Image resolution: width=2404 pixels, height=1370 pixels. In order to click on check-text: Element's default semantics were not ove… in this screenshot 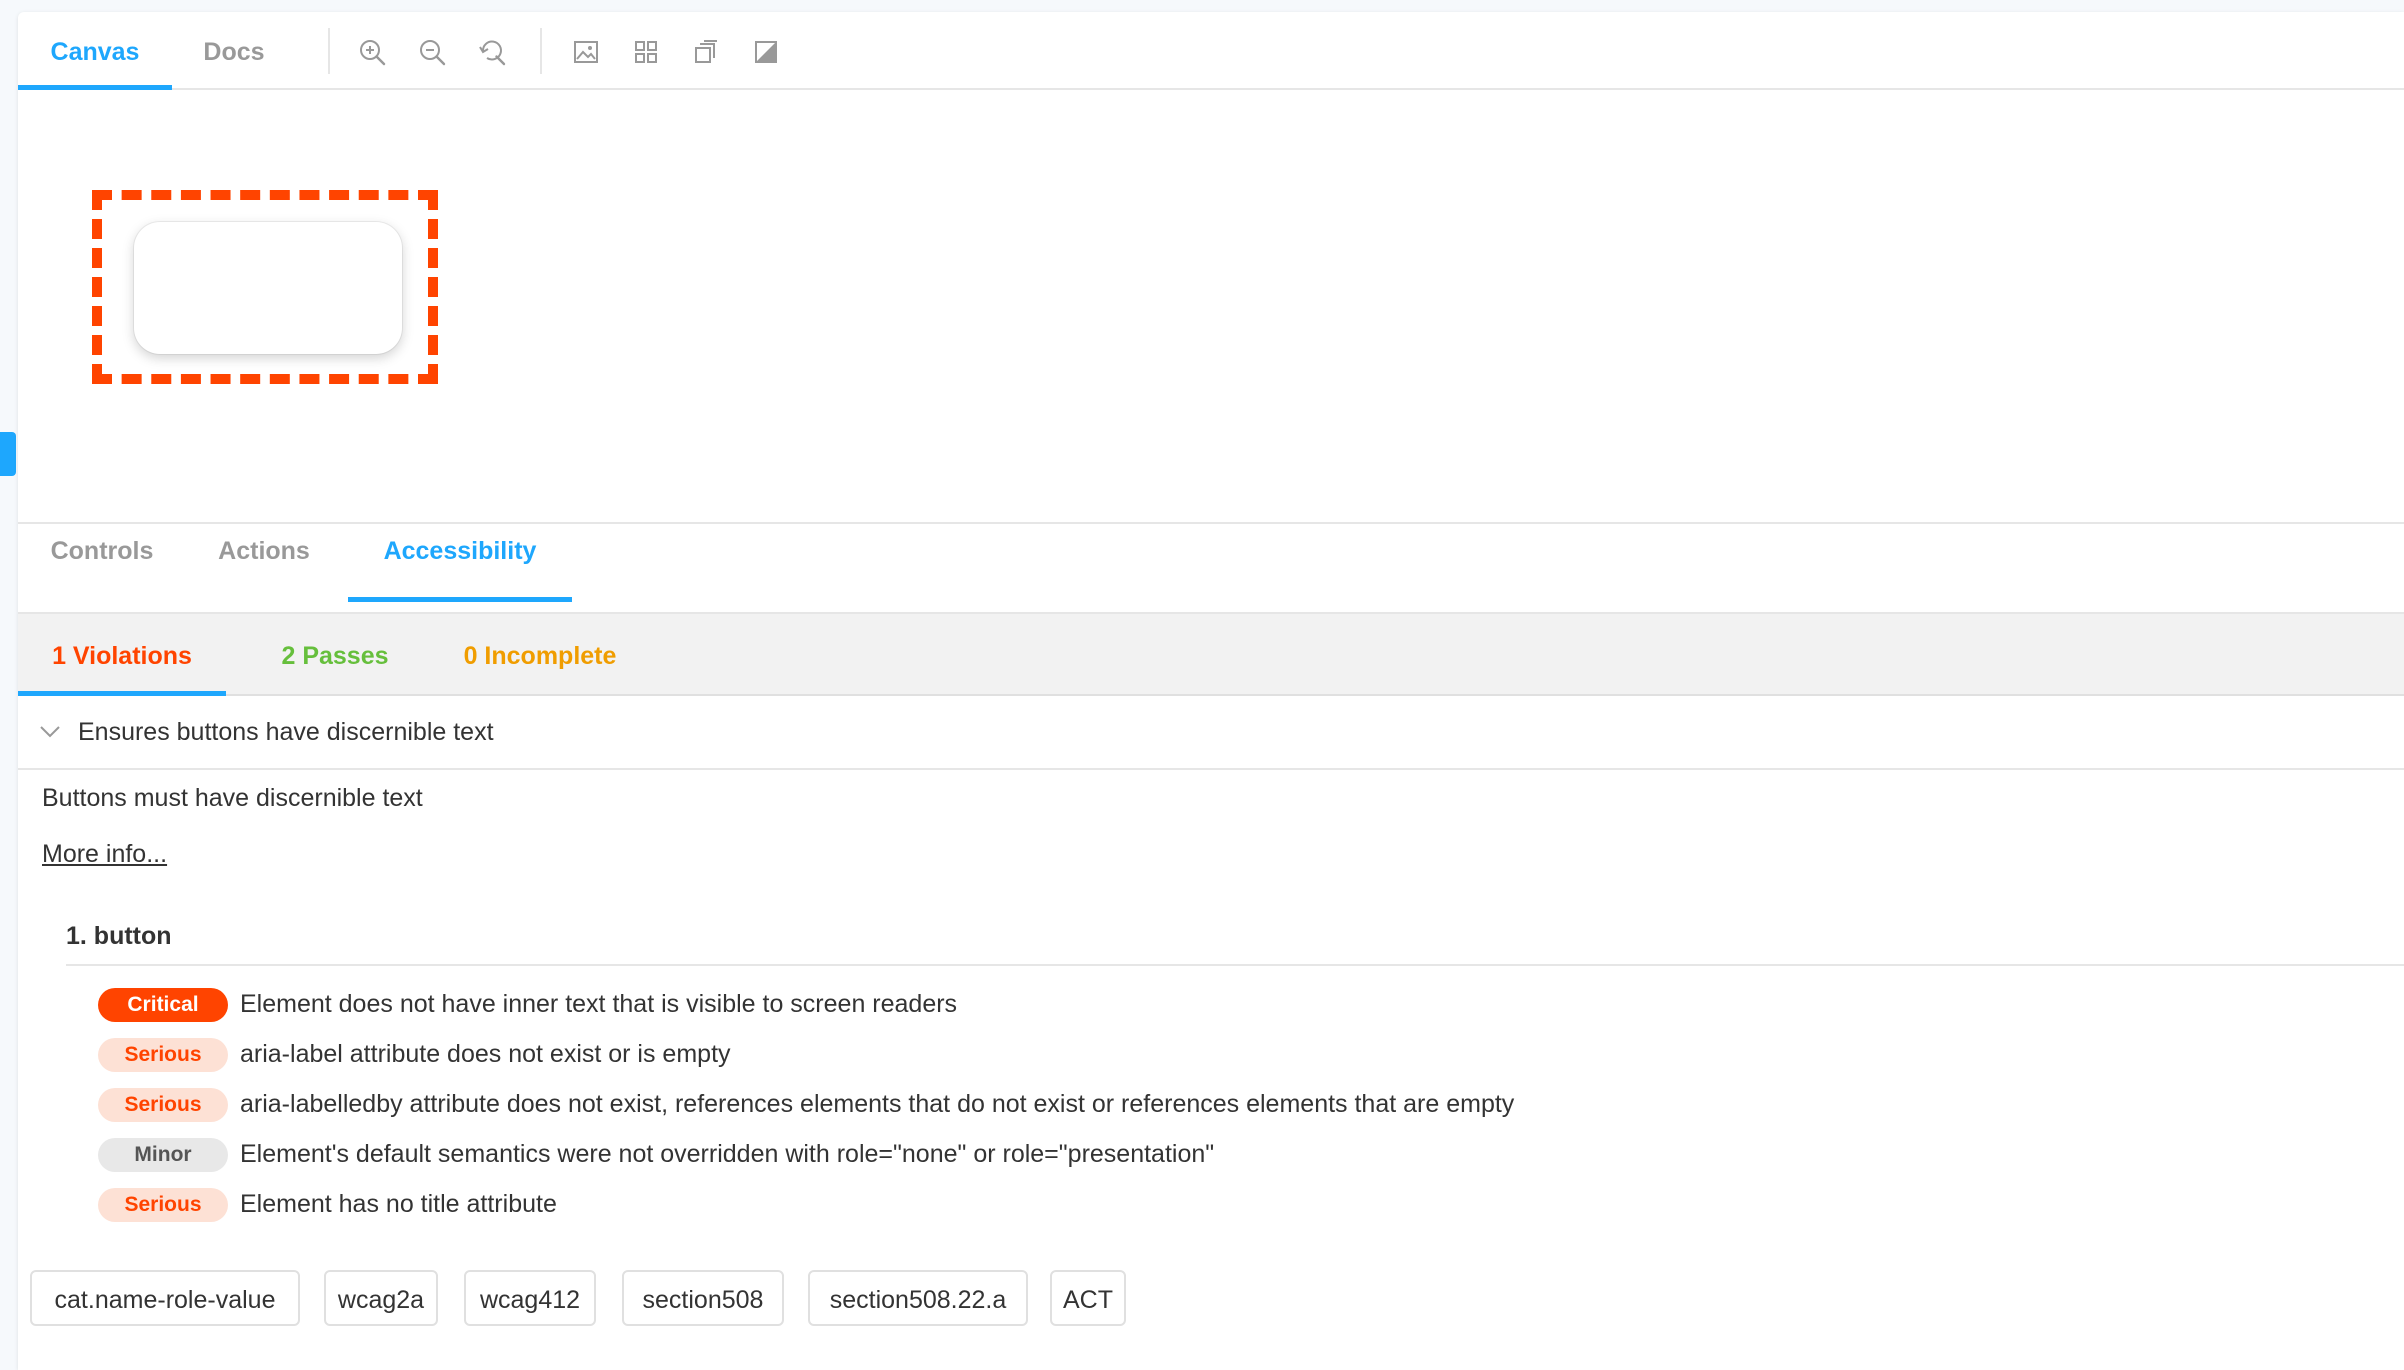, I will do `click(727, 1154)`.